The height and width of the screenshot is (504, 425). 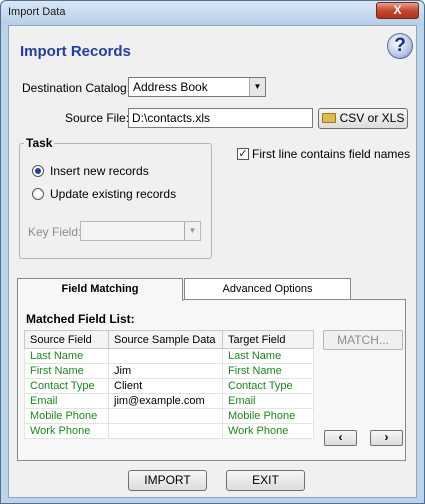 I want to click on sample-data-cell: Client, so click(x=165, y=386).